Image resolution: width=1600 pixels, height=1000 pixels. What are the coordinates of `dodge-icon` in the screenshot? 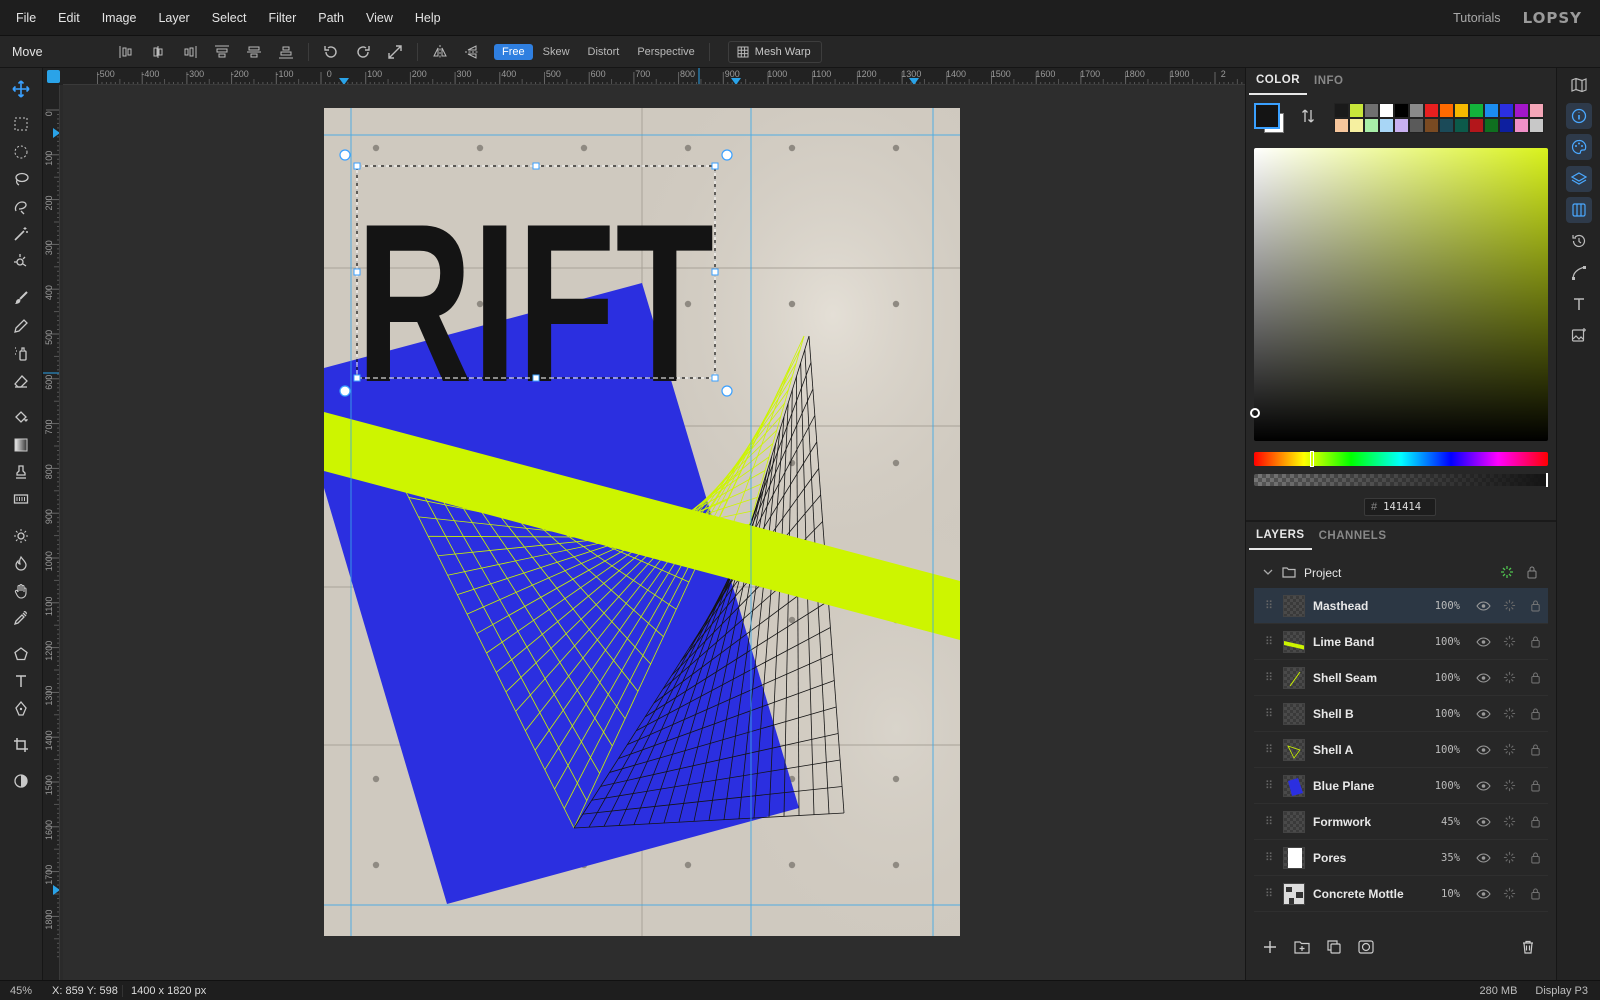 It's located at (21, 536).